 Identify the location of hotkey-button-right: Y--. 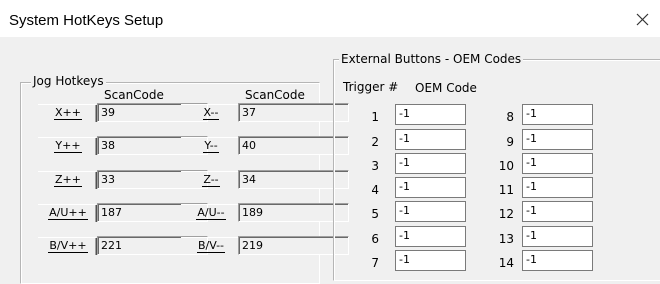
(211, 146).